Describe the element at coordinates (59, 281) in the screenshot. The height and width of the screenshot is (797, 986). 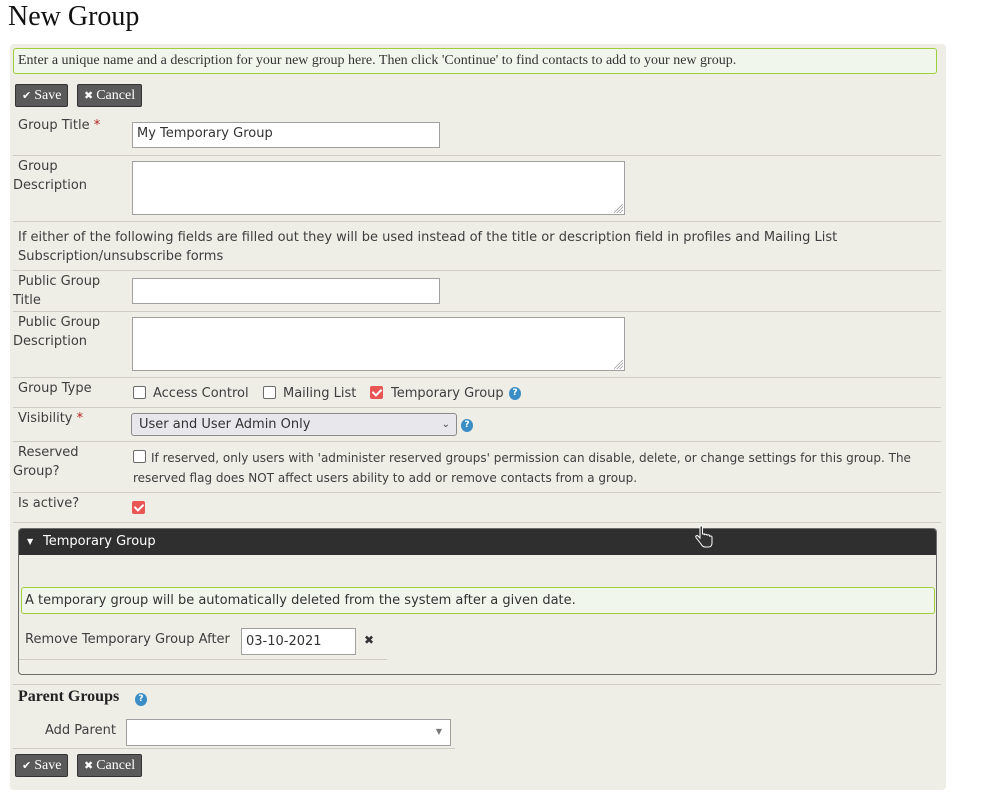
I see `public-title-label-1: Public Group` at that location.